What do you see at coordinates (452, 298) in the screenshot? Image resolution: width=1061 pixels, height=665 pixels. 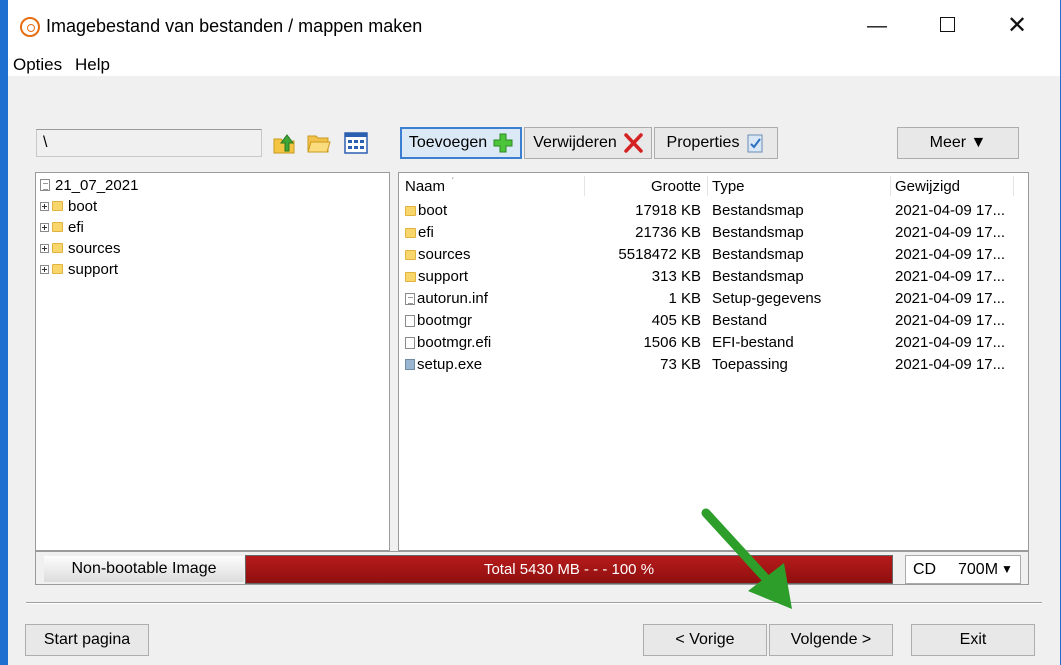 I see `row-name: autorun.inf` at bounding box center [452, 298].